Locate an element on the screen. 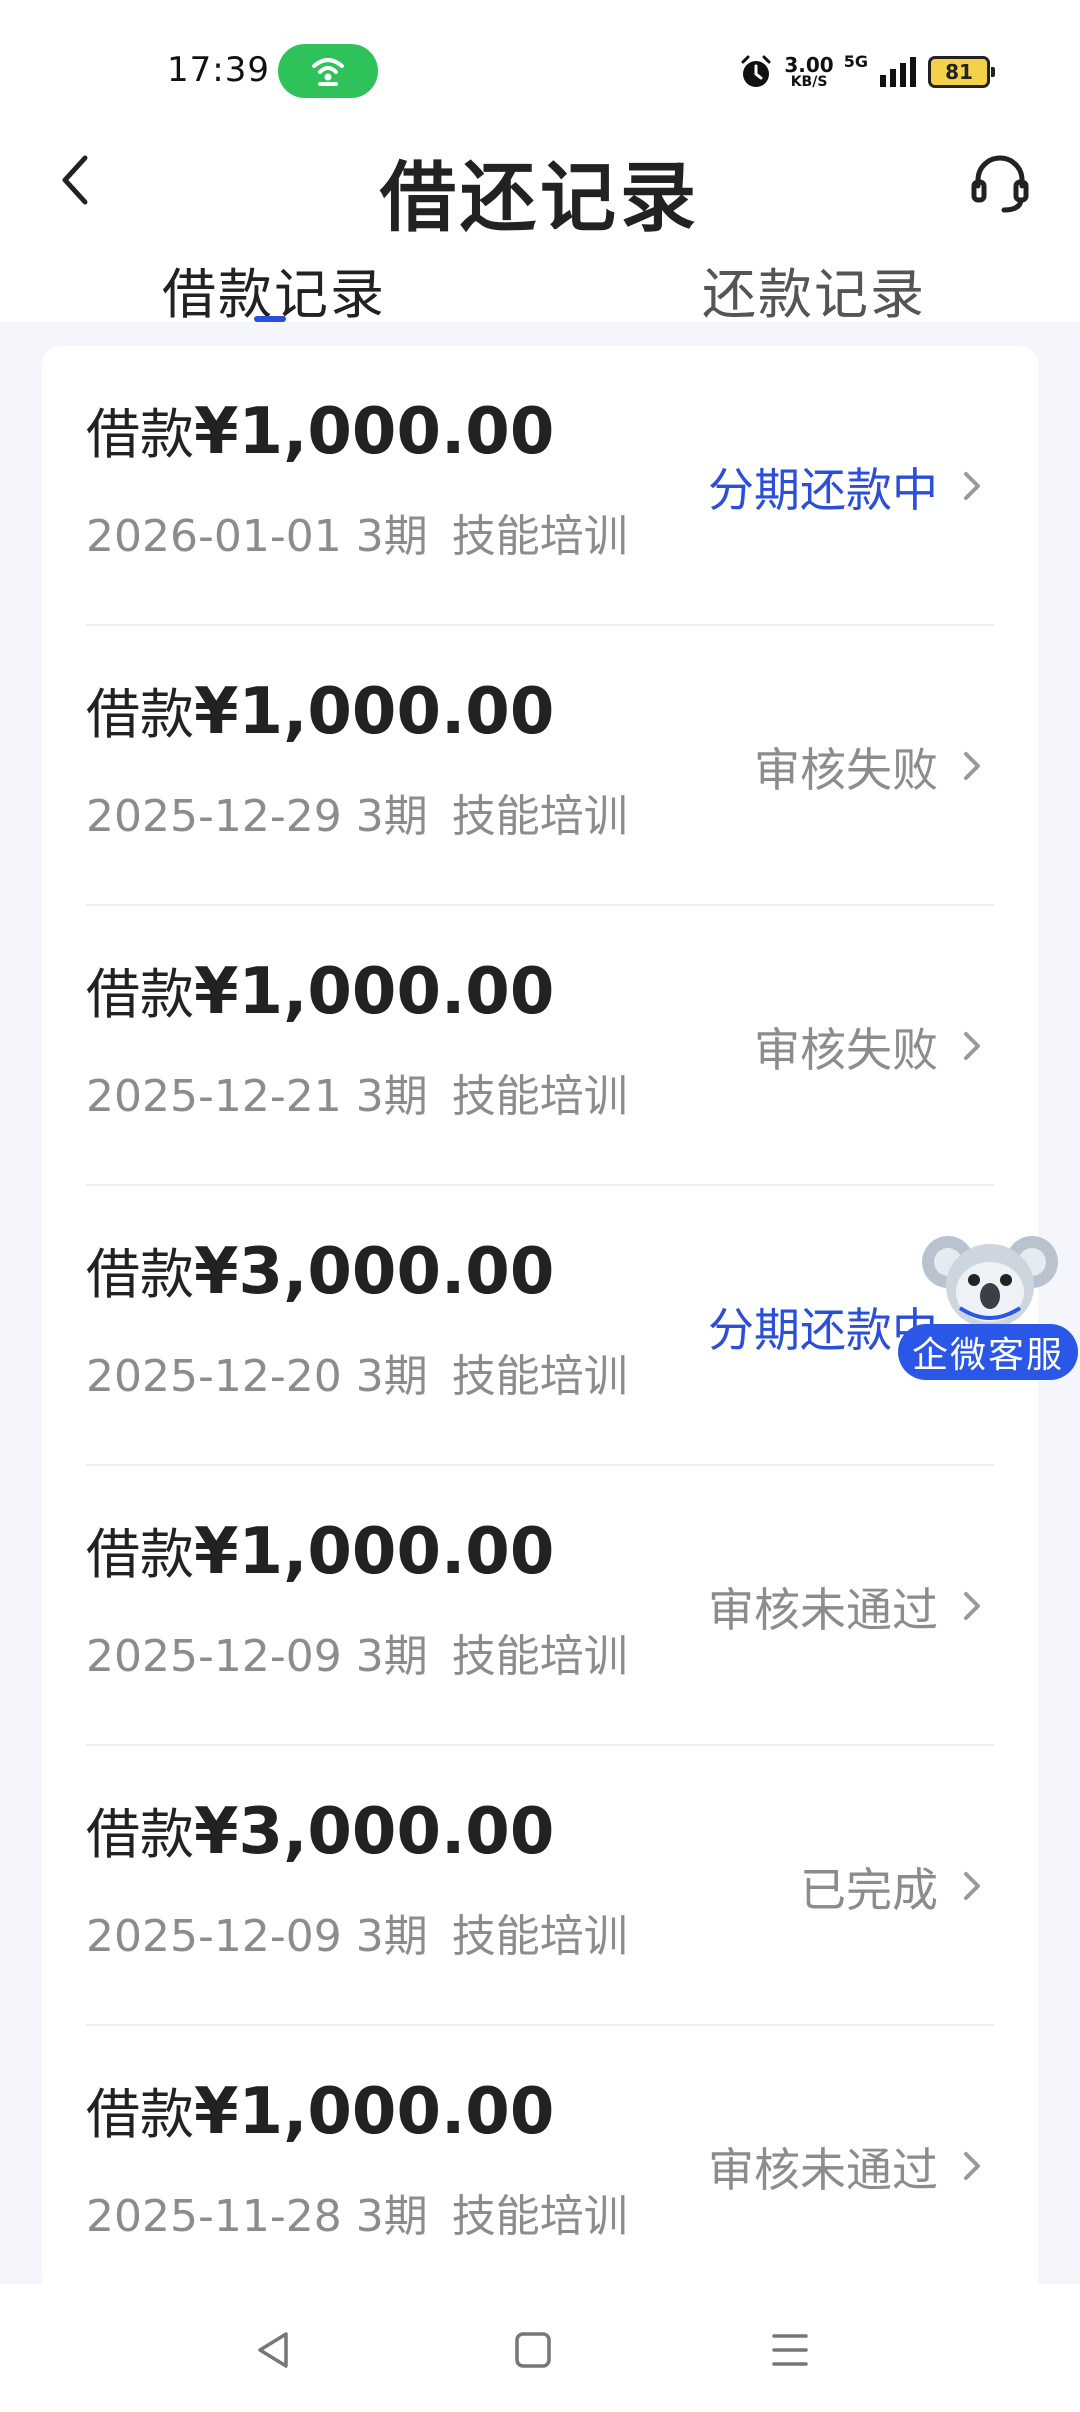 This screenshot has width=1080, height=2412. network-type: 5G is located at coordinates (855, 61).